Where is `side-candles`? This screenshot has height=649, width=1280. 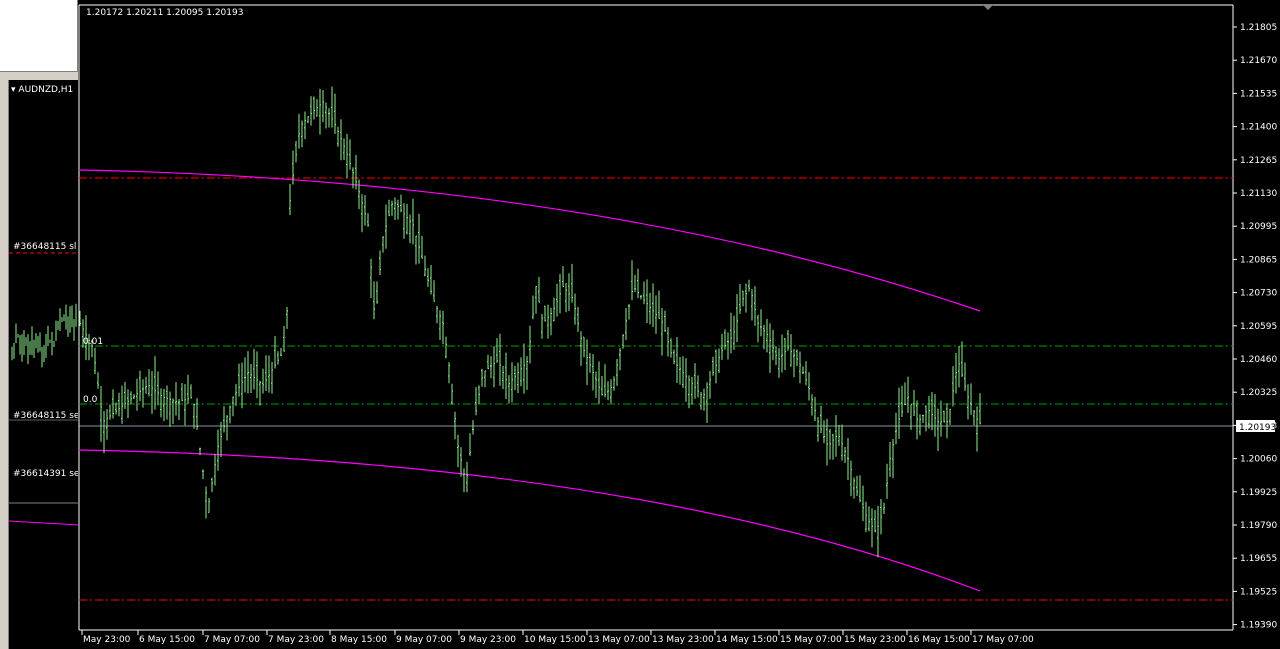
side-candles is located at coordinates (44, 335).